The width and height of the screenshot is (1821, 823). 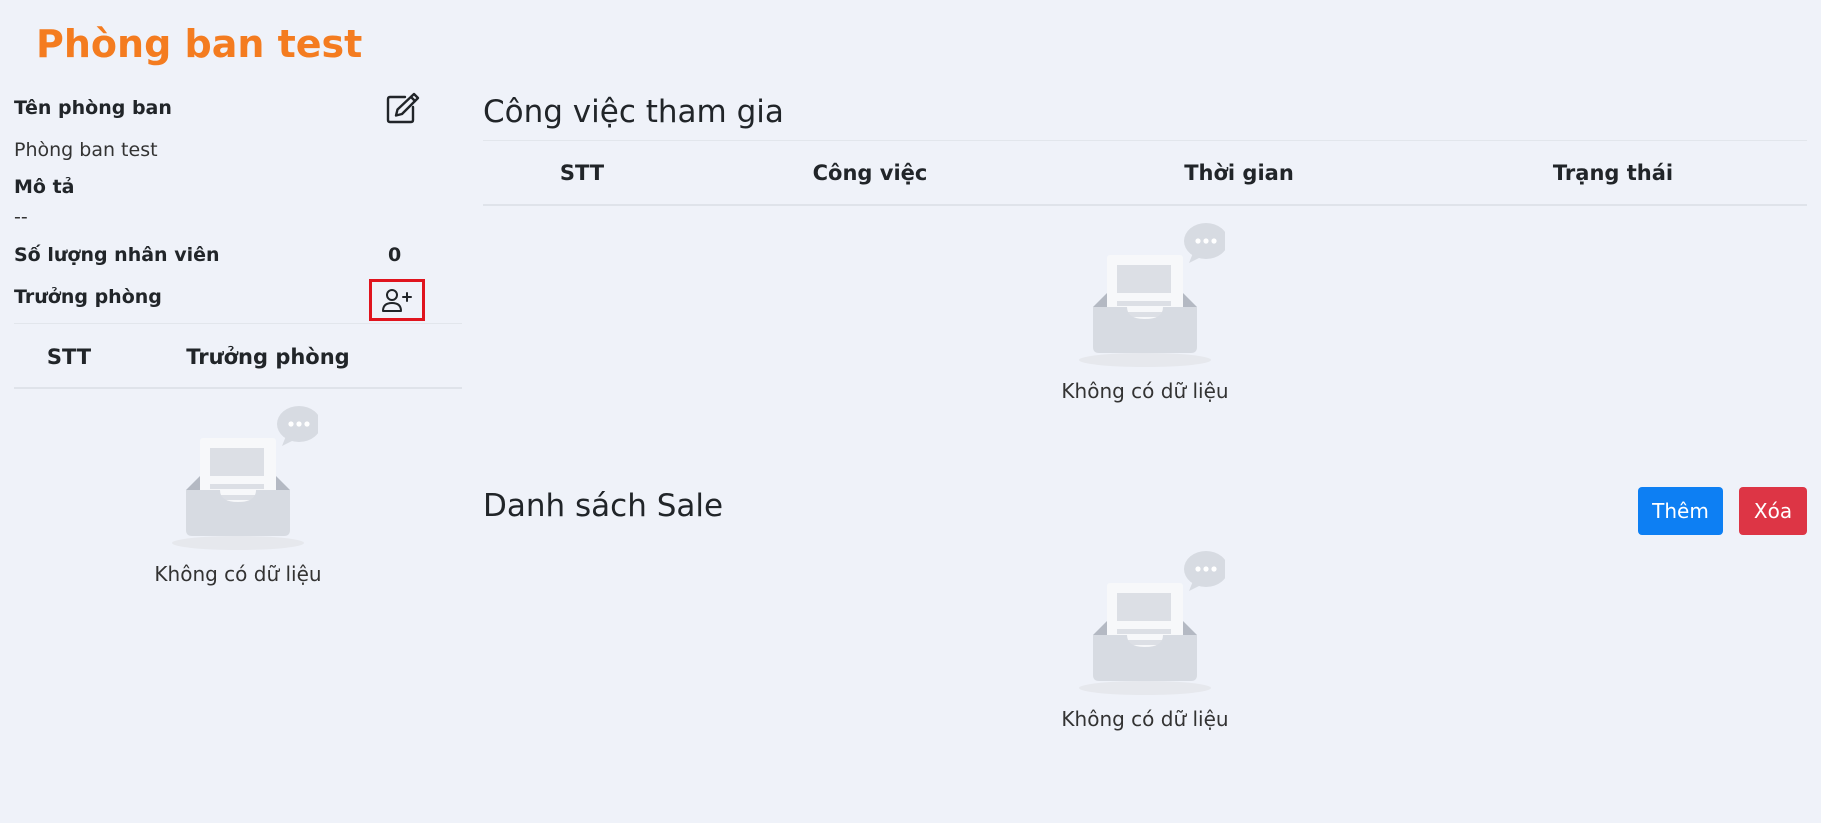 What do you see at coordinates (1613, 173) in the screenshot?
I see `column-header-status: Trạng thái` at bounding box center [1613, 173].